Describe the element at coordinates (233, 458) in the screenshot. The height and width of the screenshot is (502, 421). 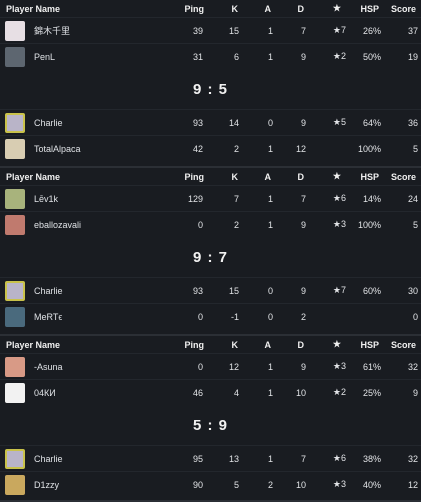
I see `player-k: 13` at that location.